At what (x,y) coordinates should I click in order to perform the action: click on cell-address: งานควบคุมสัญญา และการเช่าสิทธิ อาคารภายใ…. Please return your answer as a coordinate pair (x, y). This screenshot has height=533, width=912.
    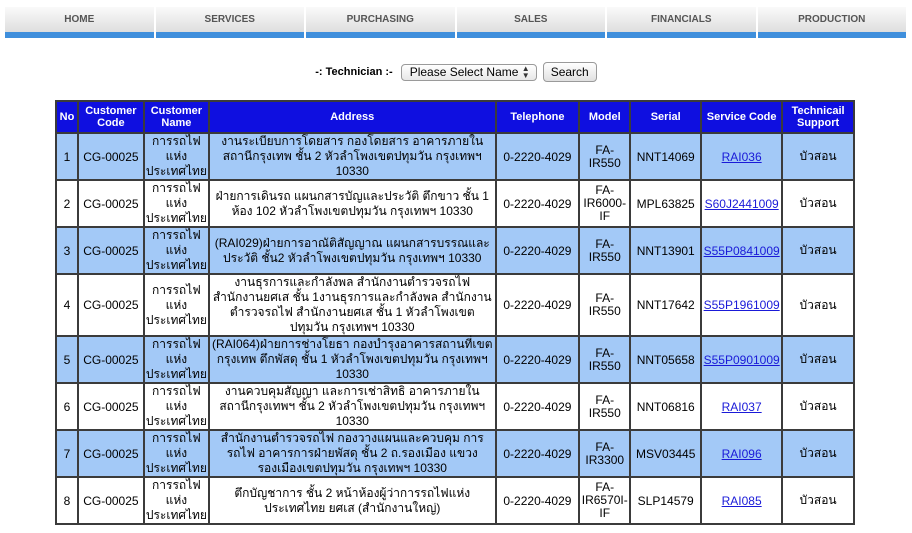
    Looking at the image, I should click on (352, 406).